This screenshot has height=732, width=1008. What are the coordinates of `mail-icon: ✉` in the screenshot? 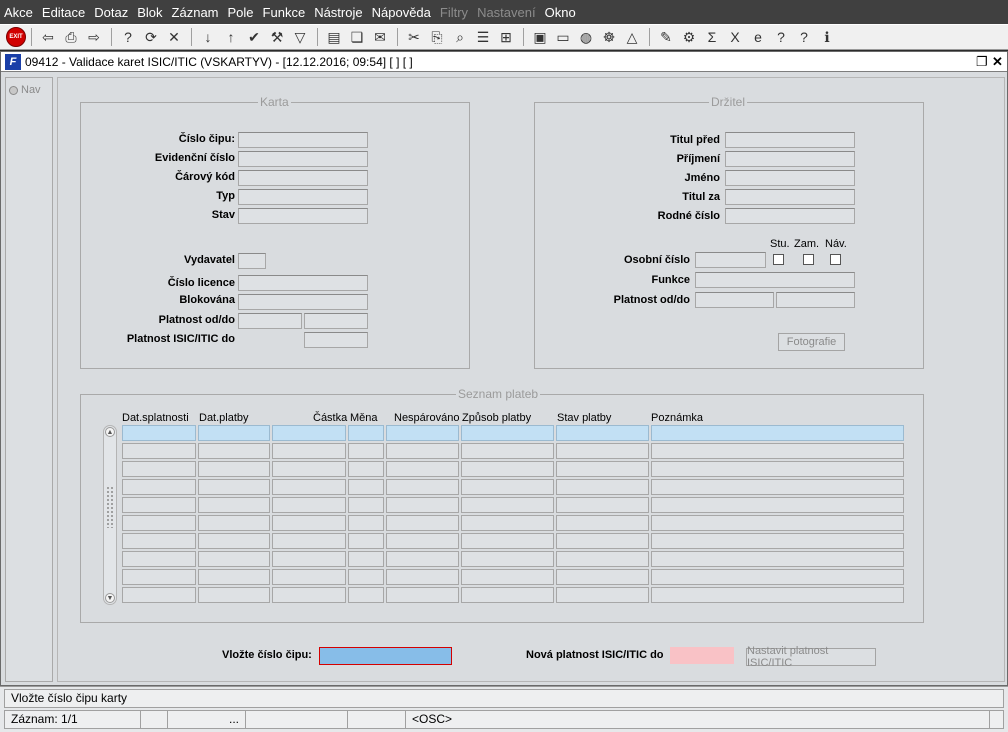 It's located at (380, 37).